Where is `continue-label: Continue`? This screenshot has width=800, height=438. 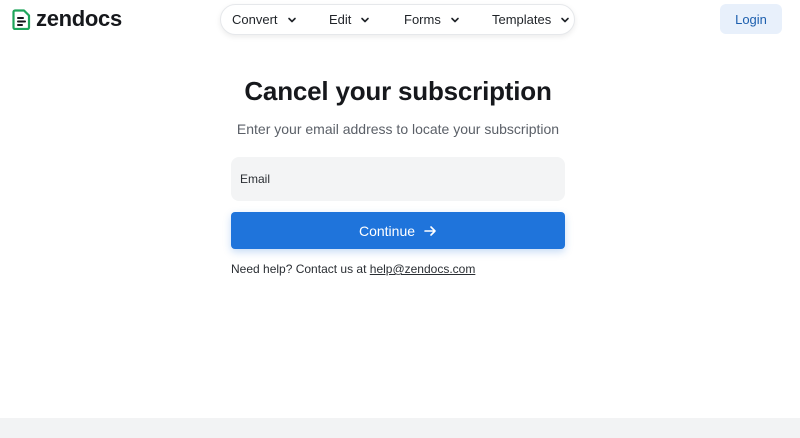 continue-label: Continue is located at coordinates (387, 230).